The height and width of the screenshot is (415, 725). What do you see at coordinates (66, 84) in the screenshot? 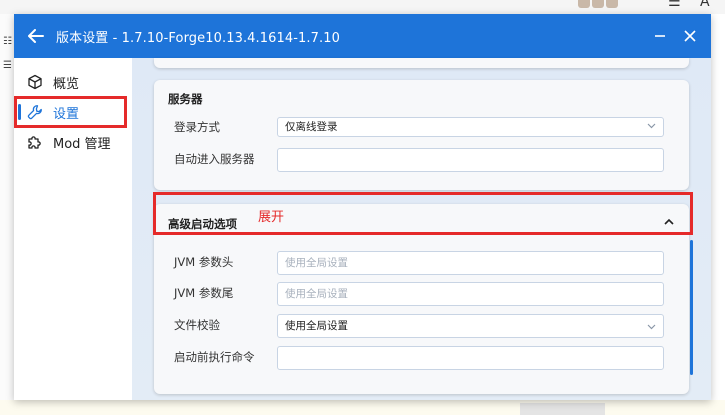
I see `sidebar-item-label: 概览` at bounding box center [66, 84].